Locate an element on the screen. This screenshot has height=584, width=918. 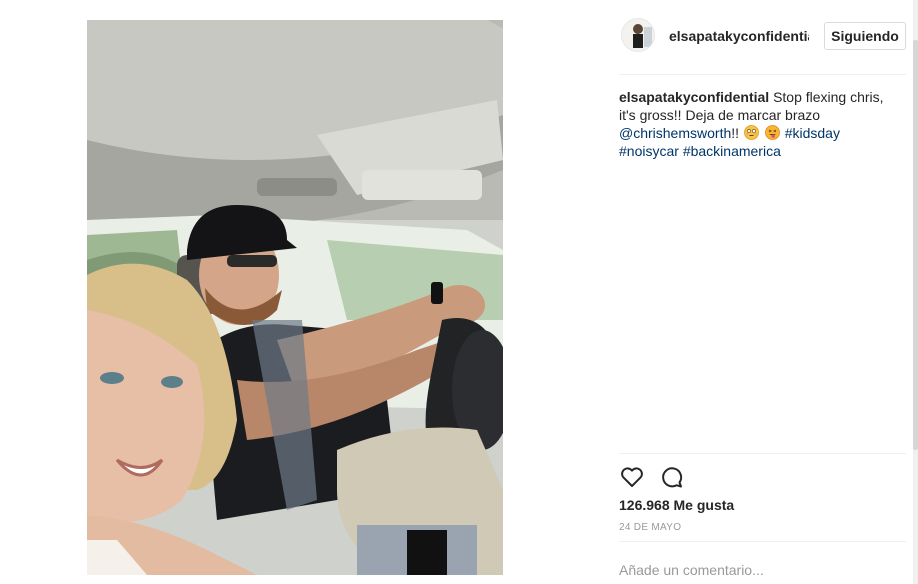
avatar is located at coordinates (638, 35).